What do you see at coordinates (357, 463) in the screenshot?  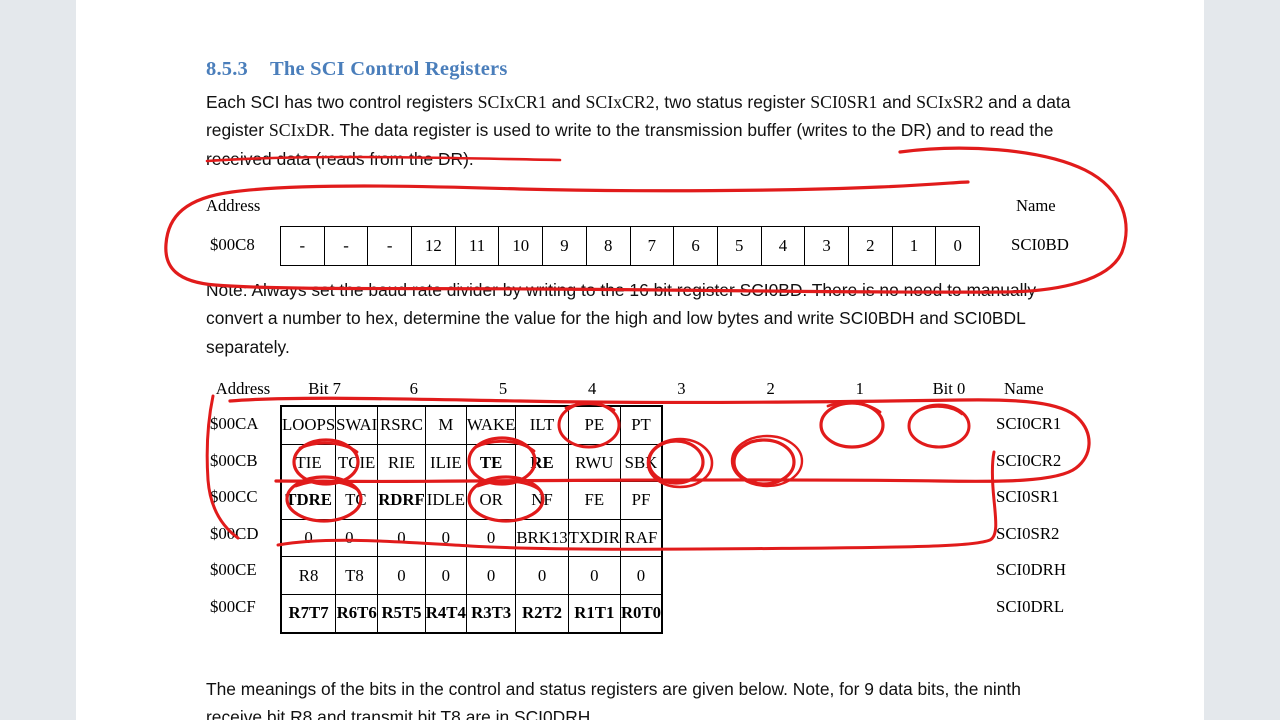 I see `register-bit-cell: TCIE` at bounding box center [357, 463].